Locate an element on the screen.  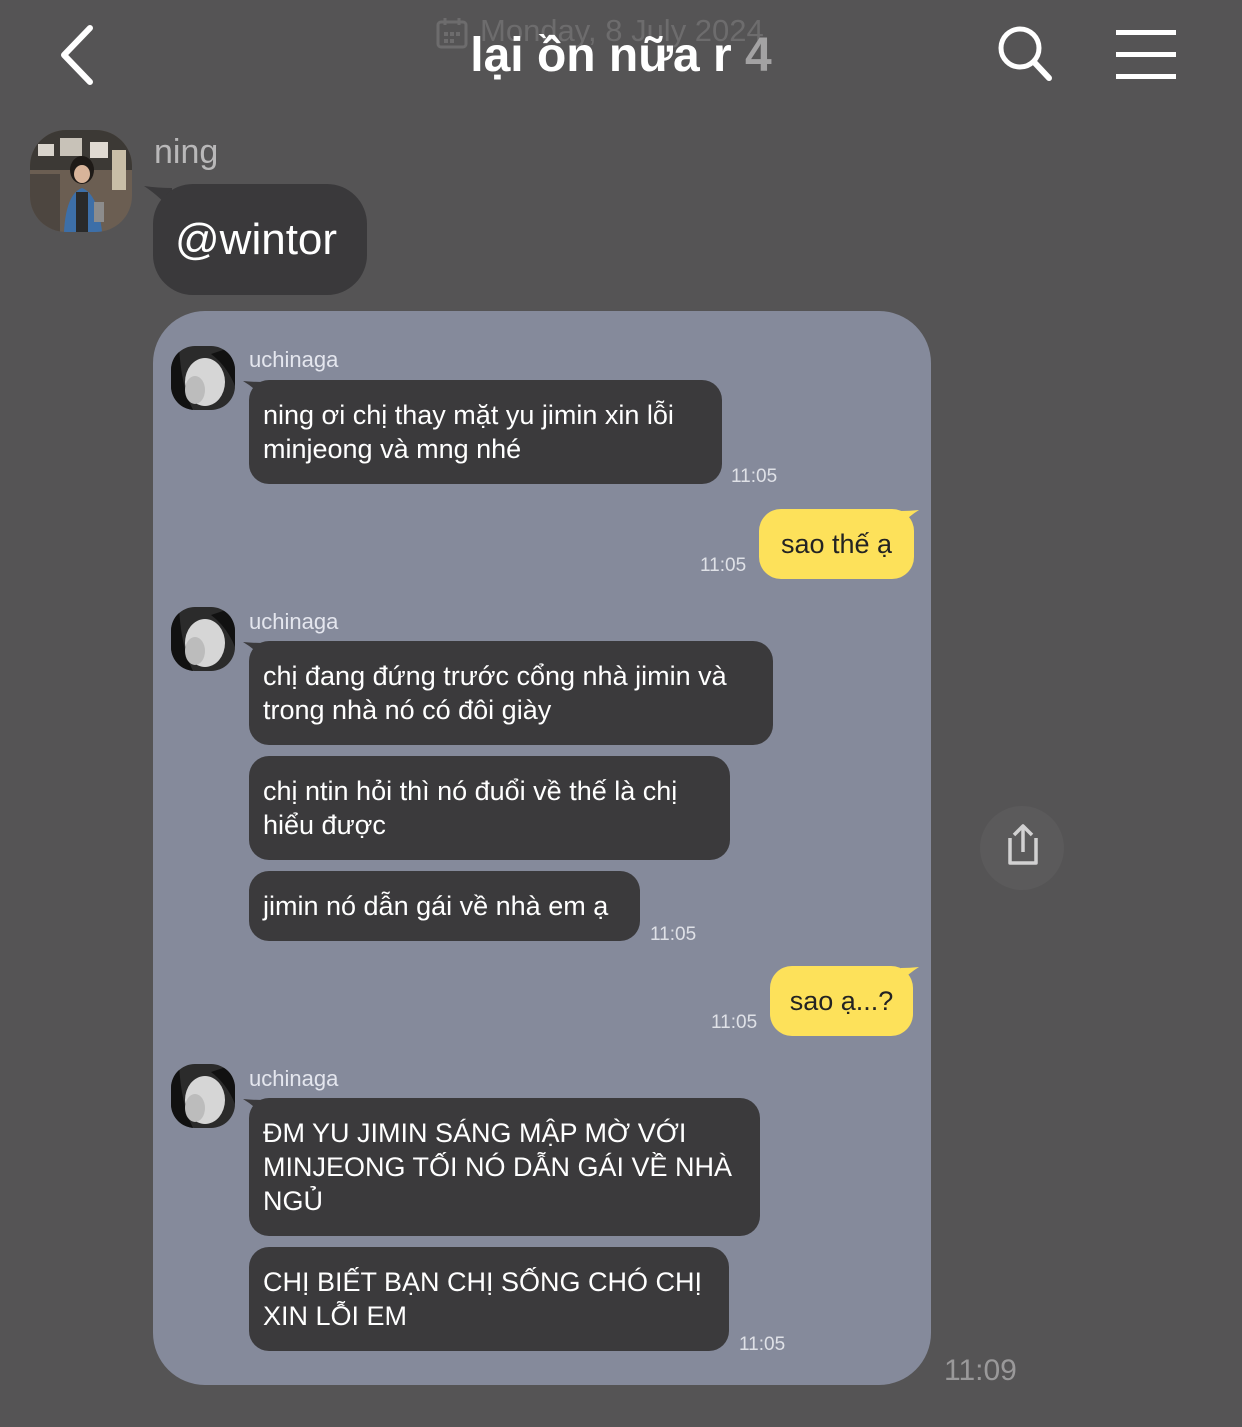
message-bubble: @wintor is located at coordinates (260, 239).